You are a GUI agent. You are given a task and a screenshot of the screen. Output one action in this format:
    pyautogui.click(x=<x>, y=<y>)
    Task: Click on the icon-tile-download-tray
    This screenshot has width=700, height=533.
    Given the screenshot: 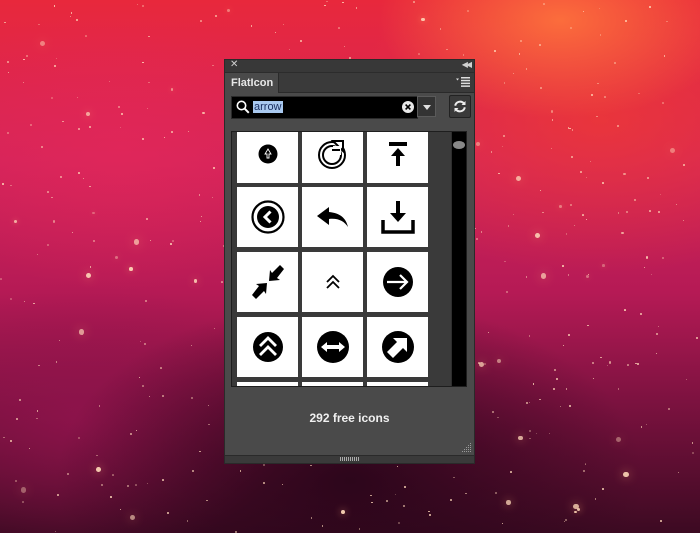 What is the action you would take?
    pyautogui.click(x=397, y=217)
    